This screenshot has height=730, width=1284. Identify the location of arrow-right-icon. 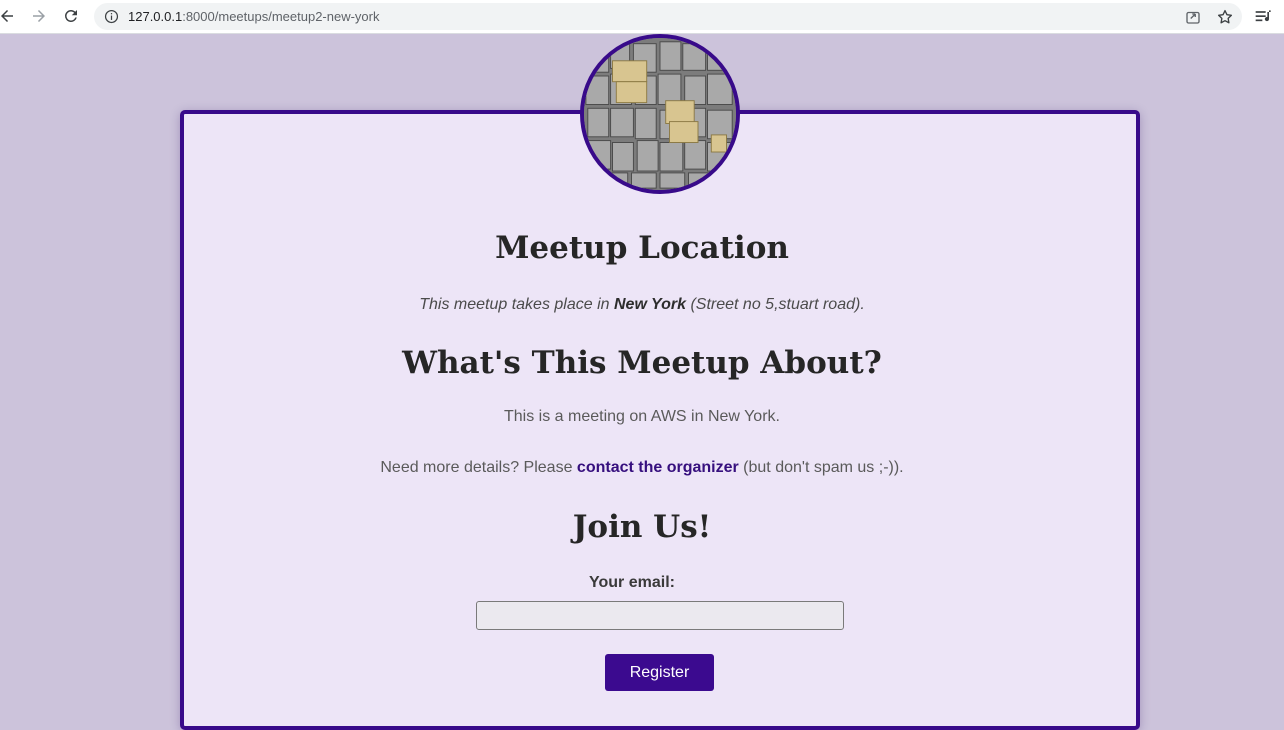
(39, 16).